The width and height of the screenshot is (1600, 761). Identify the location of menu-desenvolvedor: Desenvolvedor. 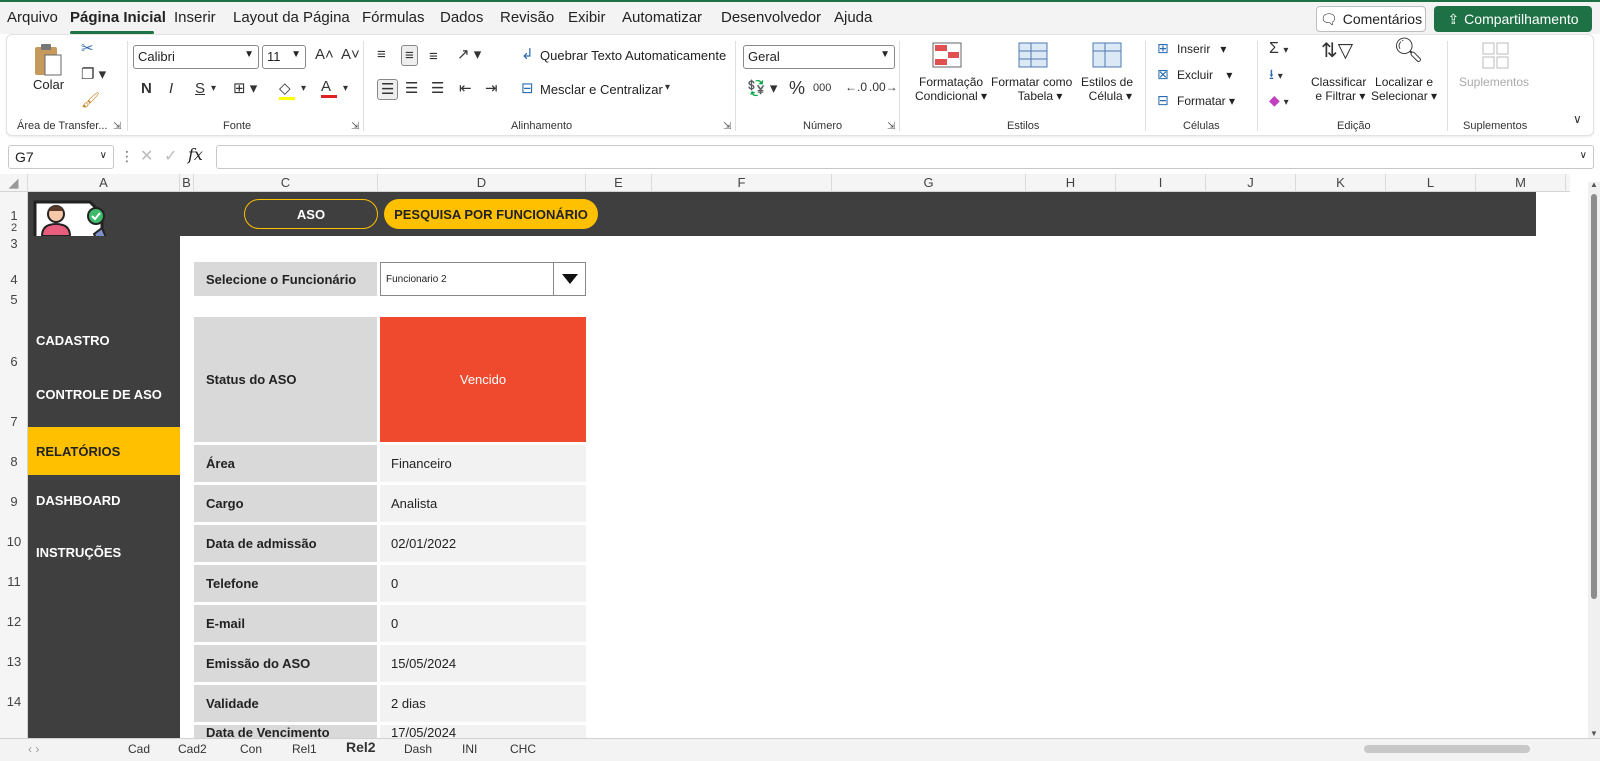
(771, 17).